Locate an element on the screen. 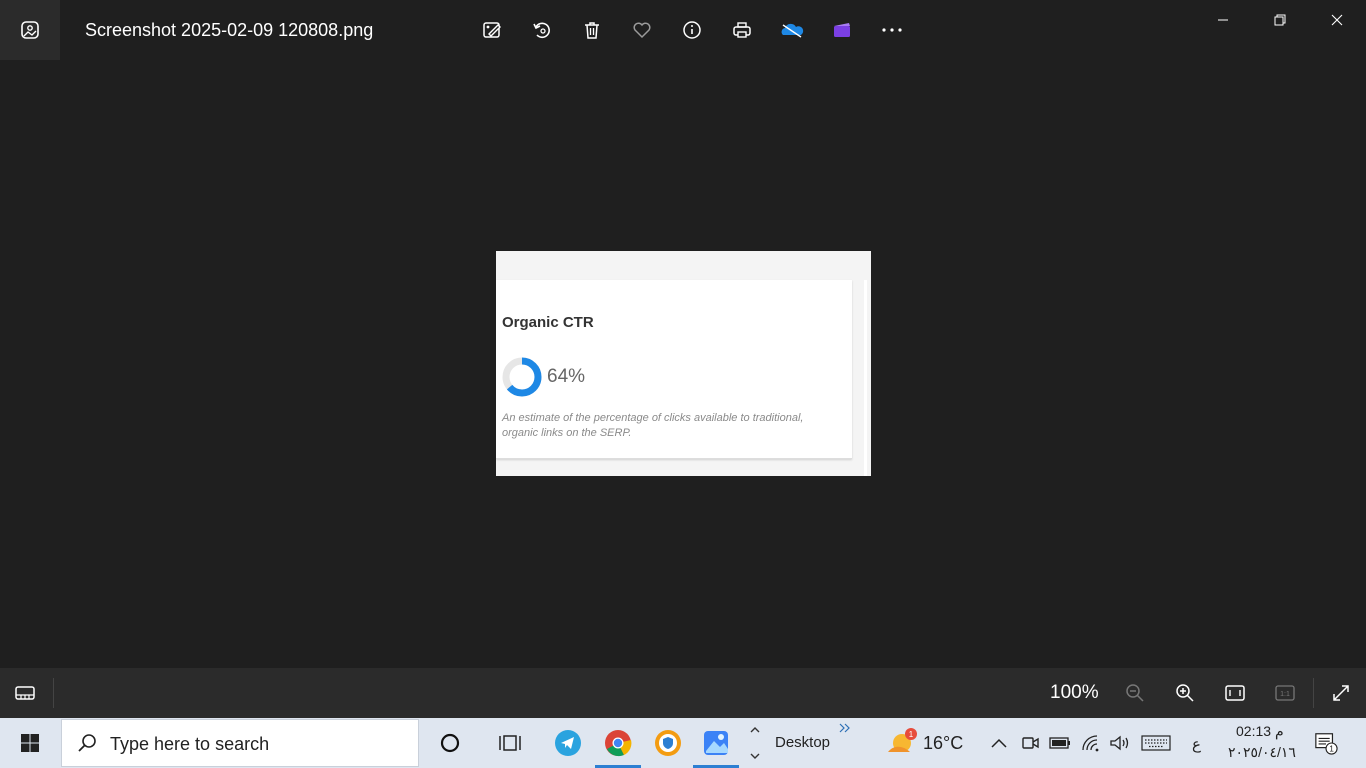  zoom-in-icon is located at coordinates (1185, 693).